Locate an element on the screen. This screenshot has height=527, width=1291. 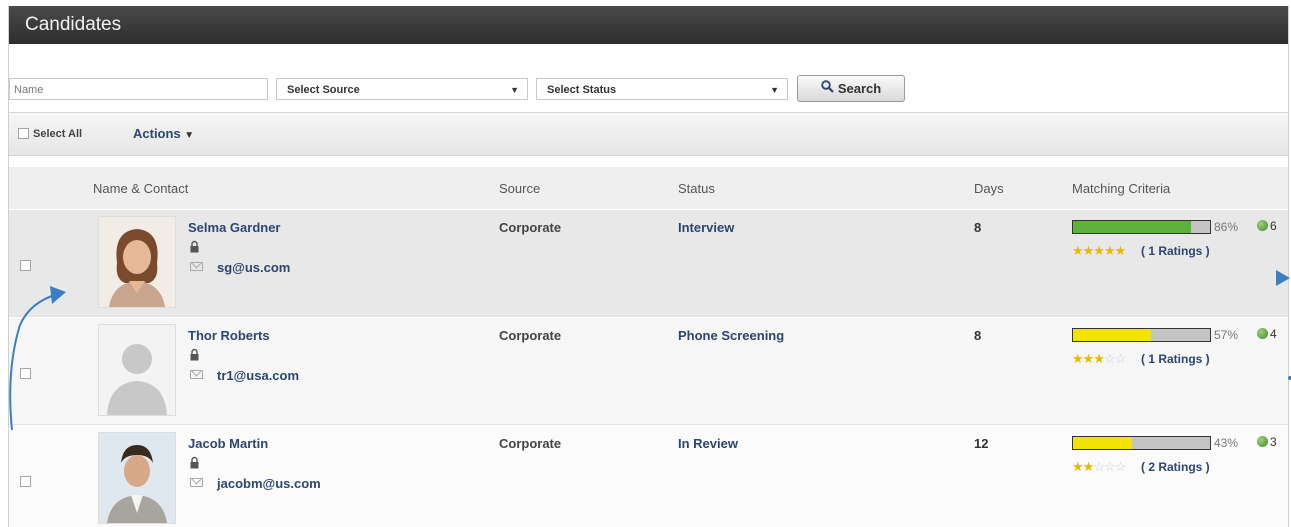
actions-label: Actions is located at coordinates (157, 133).